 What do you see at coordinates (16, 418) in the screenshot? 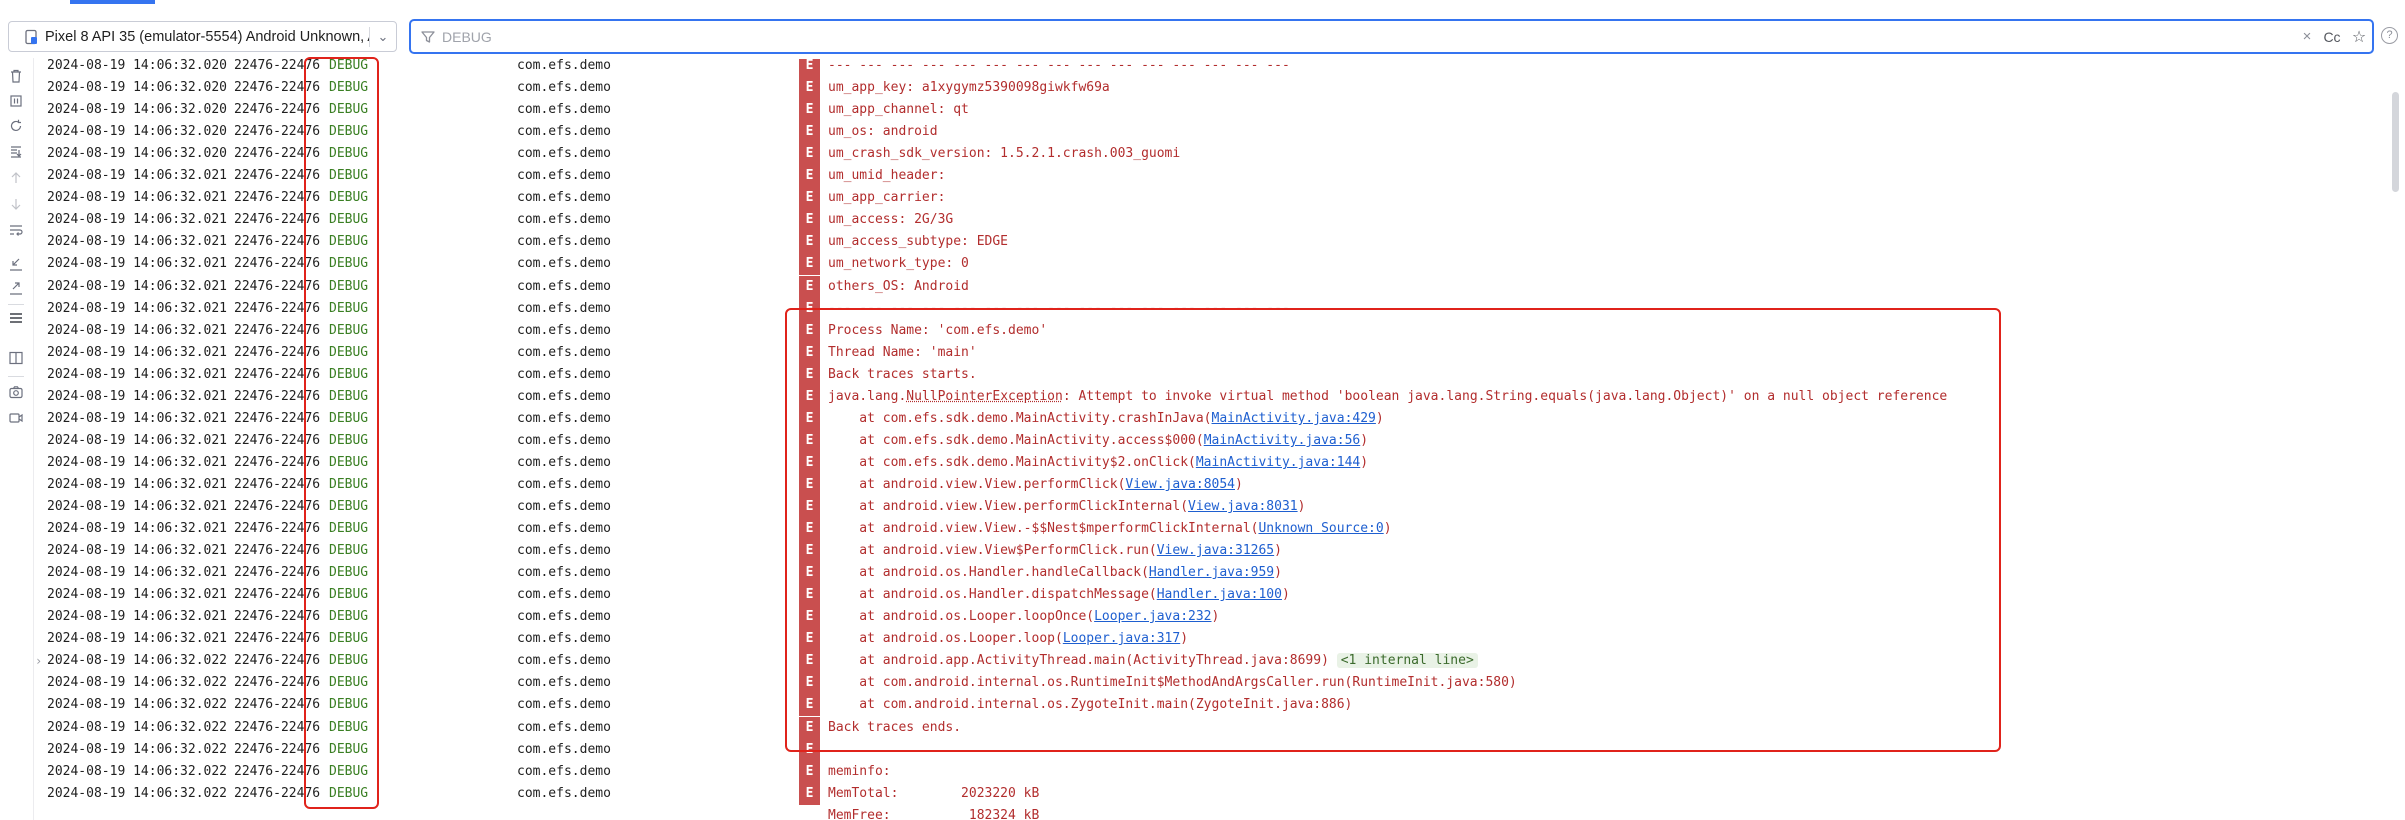
I see `screen-record-icon` at bounding box center [16, 418].